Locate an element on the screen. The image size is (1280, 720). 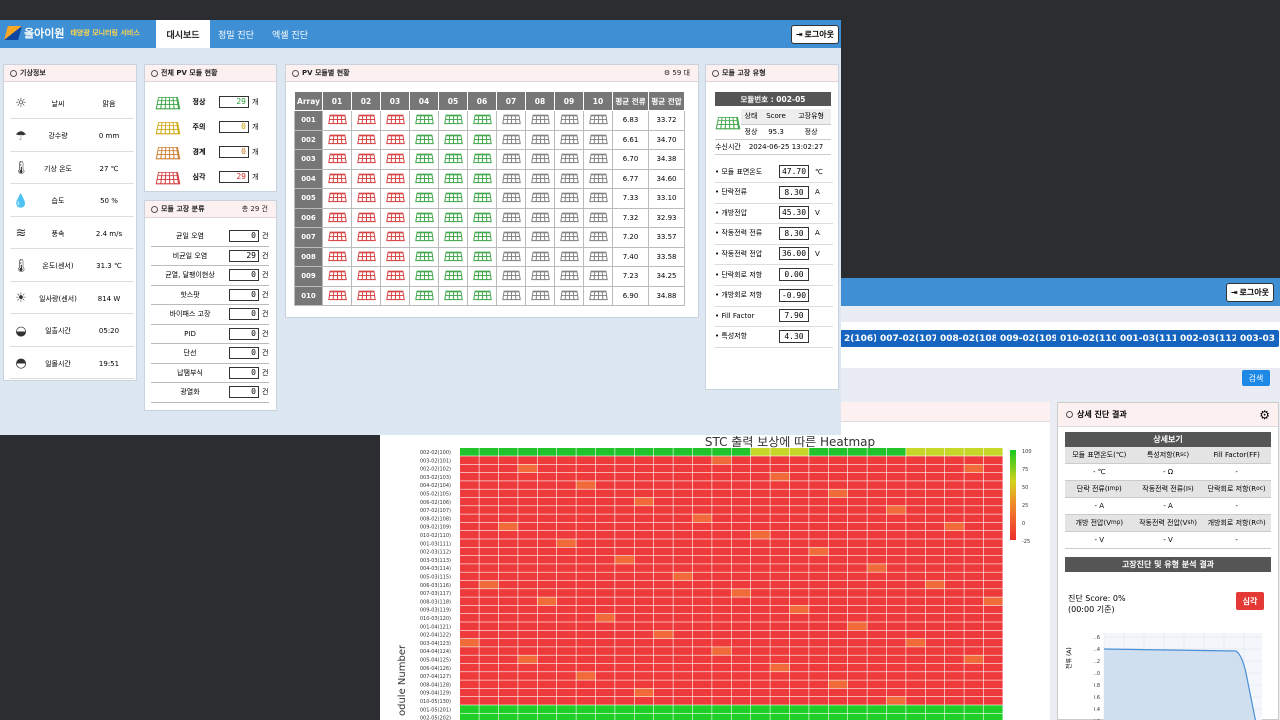
gear-icon: ⚙ is located at coordinates (1264, 415).